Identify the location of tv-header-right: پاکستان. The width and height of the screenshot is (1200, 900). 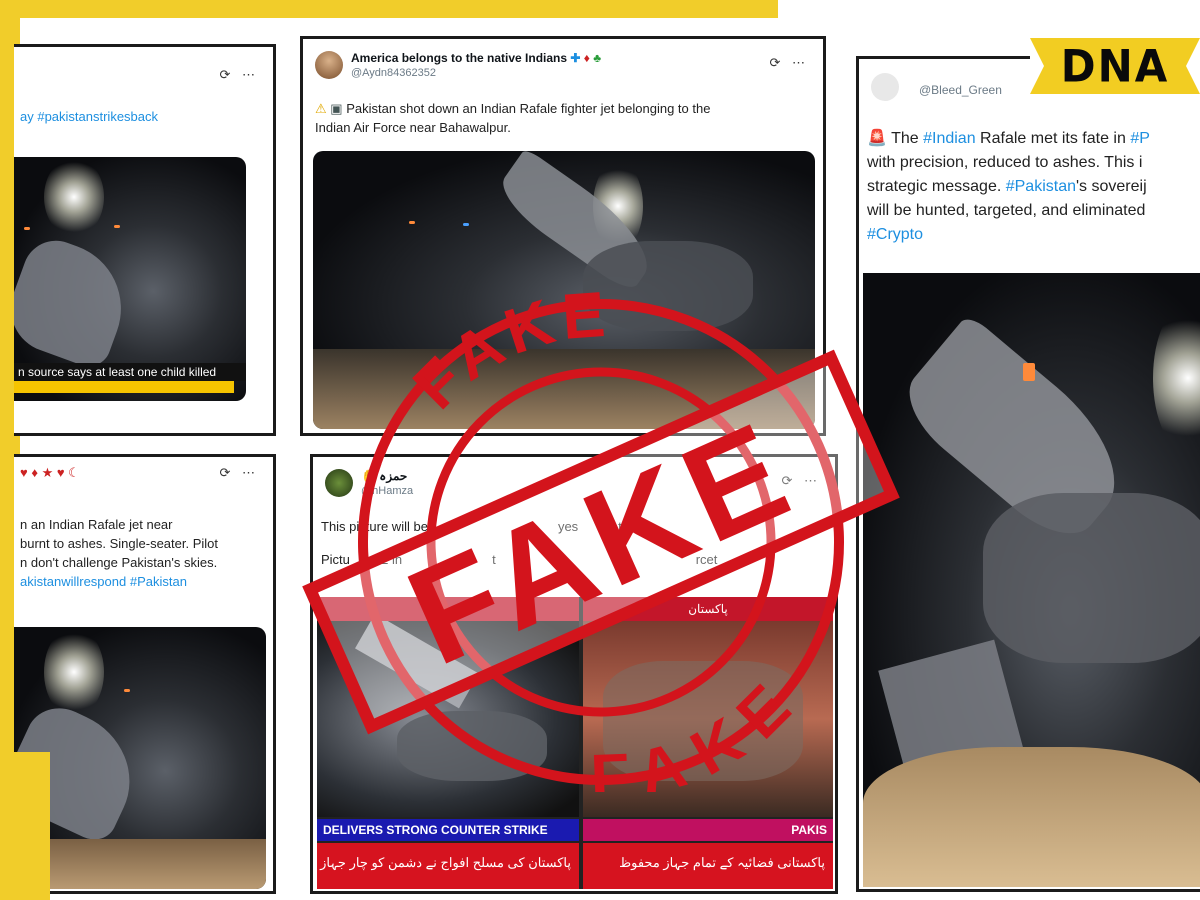
(708, 609).